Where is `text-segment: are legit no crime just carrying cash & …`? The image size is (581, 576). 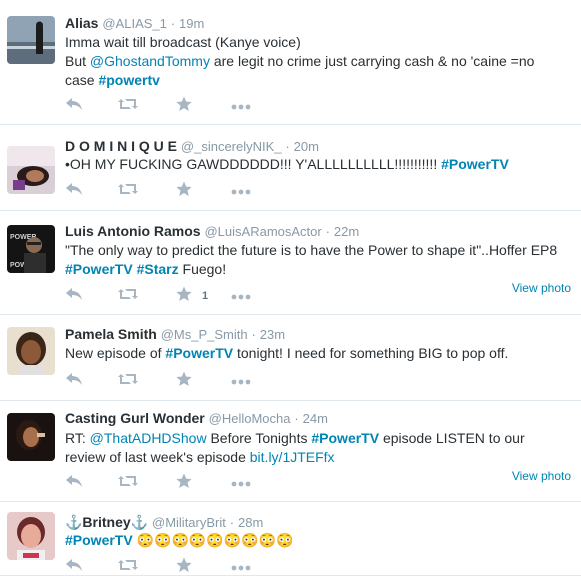
text-segment: are legit no crime just carrying cash & … is located at coordinates (372, 61).